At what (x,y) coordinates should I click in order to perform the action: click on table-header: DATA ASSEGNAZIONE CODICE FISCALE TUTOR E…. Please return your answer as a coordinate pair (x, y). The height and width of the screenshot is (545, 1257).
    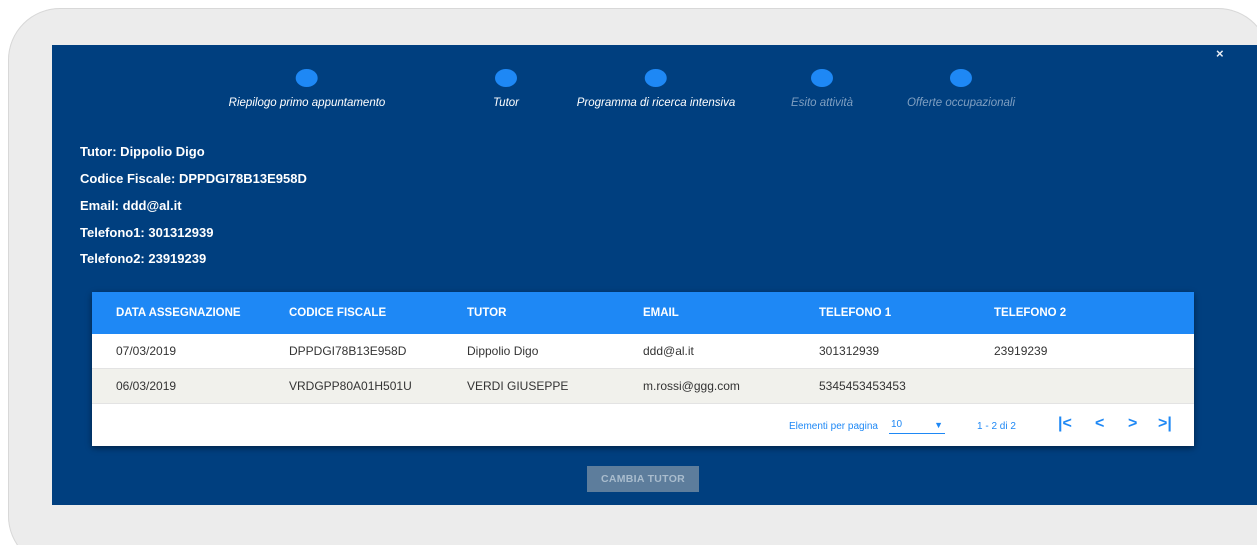
    Looking at the image, I should click on (643, 313).